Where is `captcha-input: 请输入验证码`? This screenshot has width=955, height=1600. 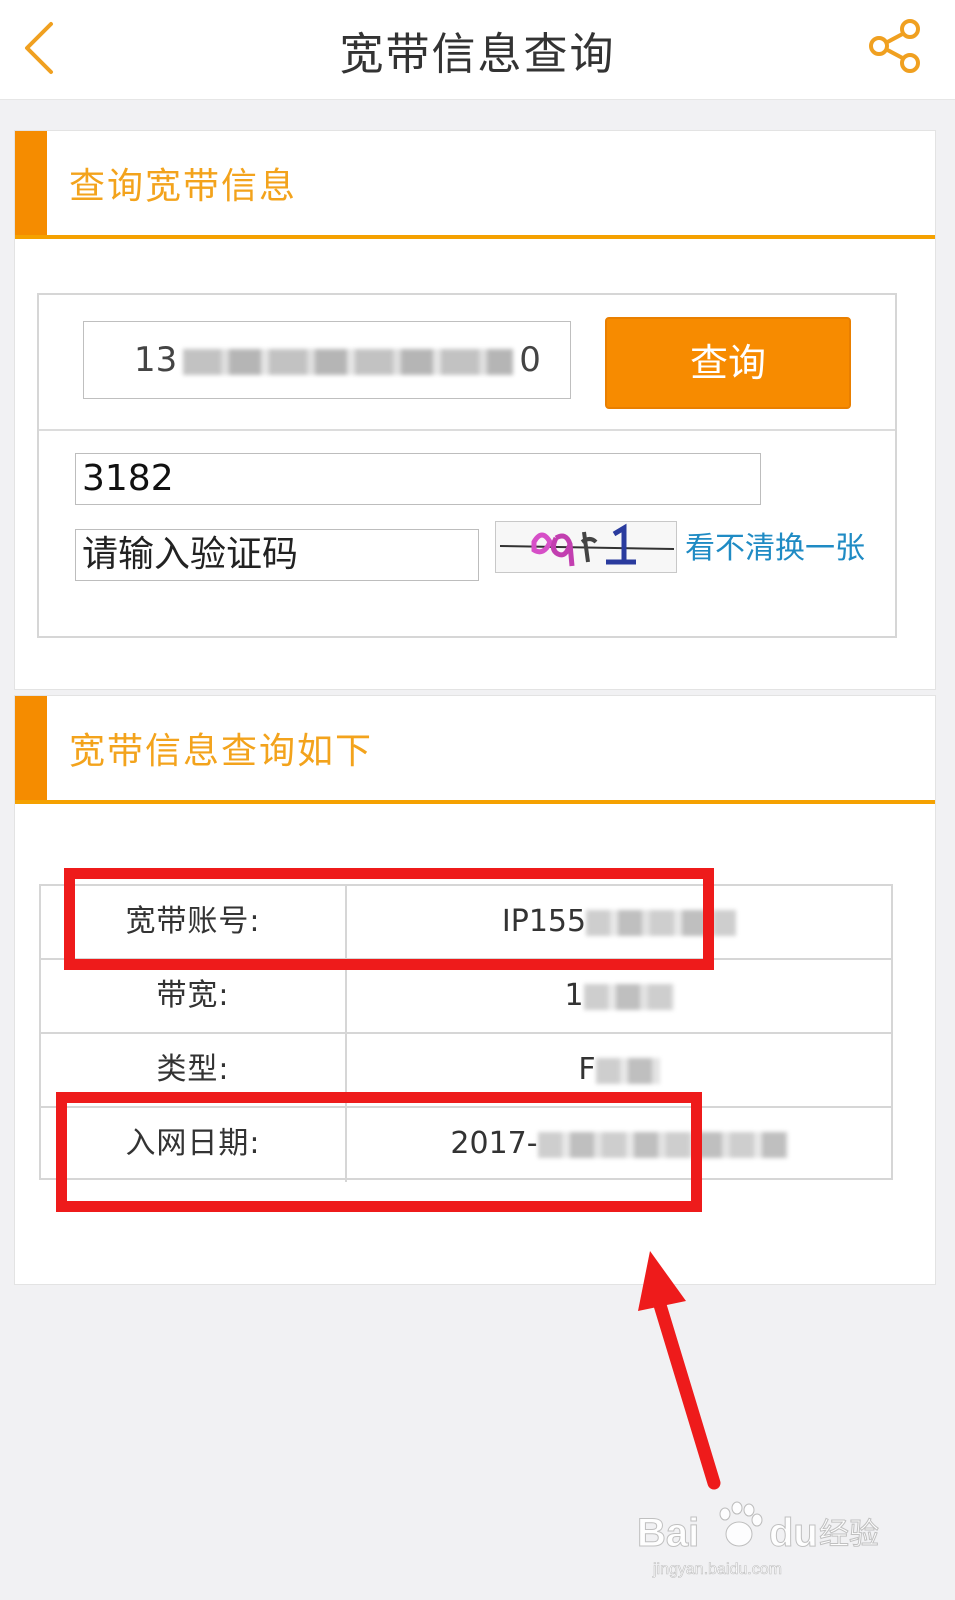 captcha-input: 请输入验证码 is located at coordinates (277, 555).